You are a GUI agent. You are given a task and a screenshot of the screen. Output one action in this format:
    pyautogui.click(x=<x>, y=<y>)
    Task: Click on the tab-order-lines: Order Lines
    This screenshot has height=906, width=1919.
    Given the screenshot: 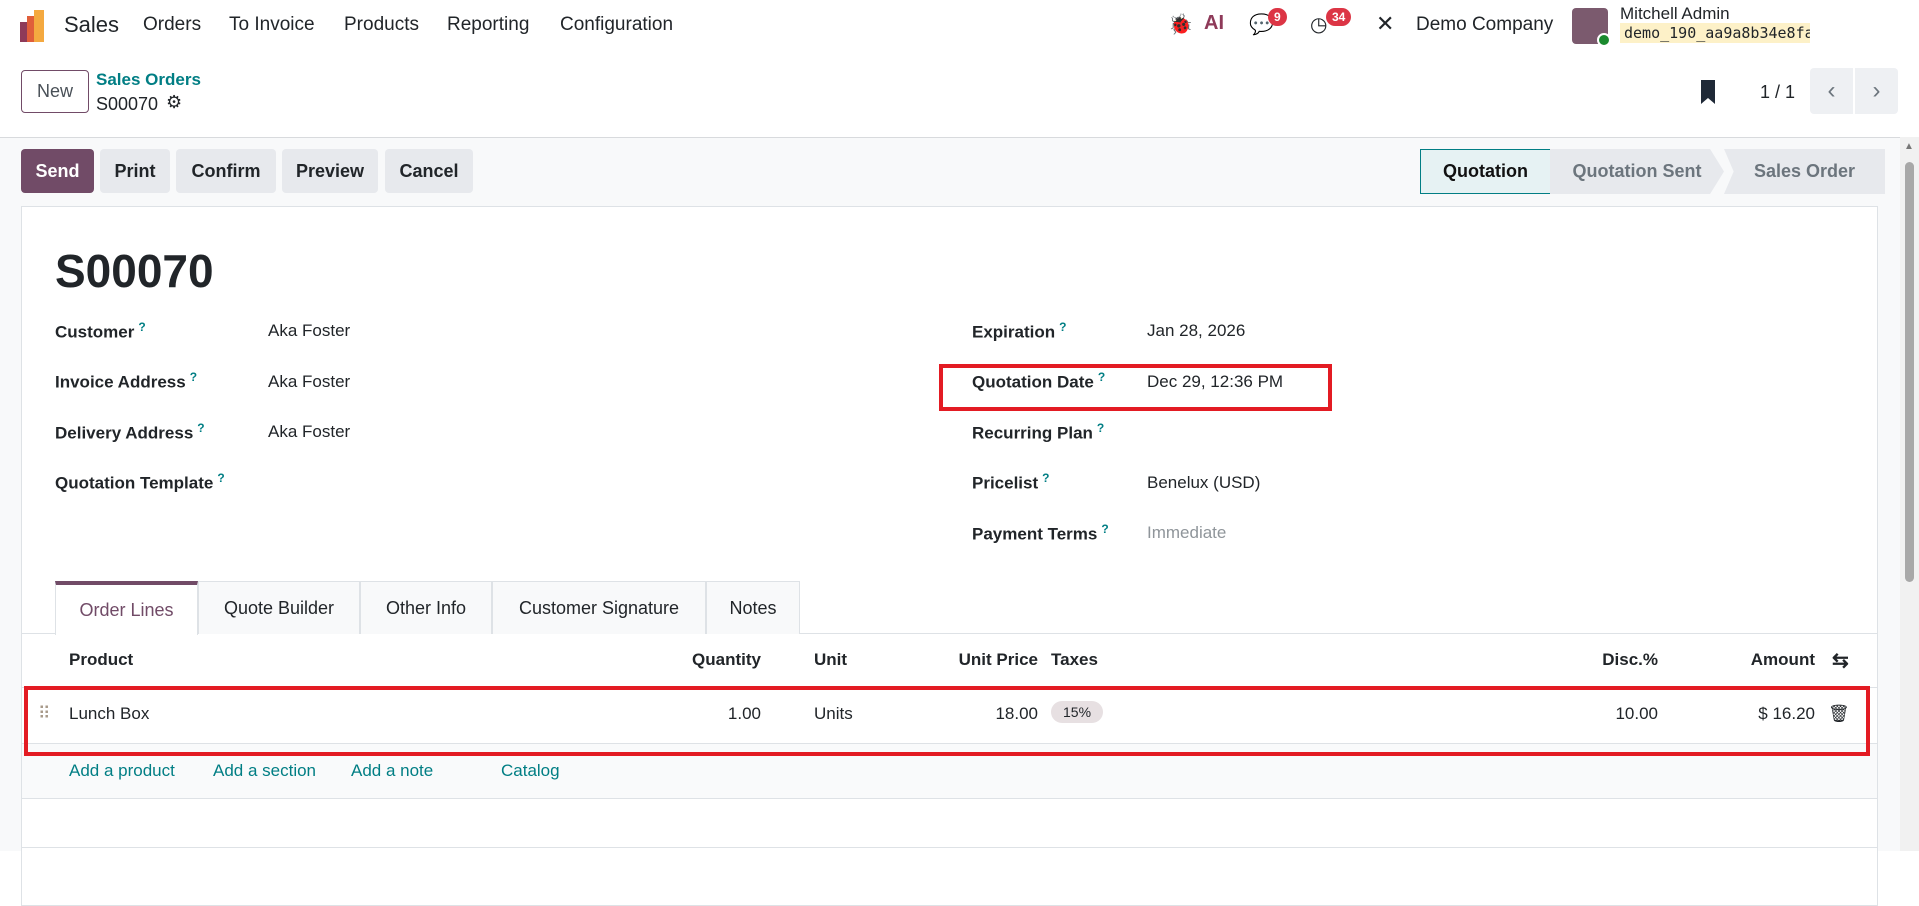 What is the action you would take?
    pyautogui.click(x=126, y=608)
    